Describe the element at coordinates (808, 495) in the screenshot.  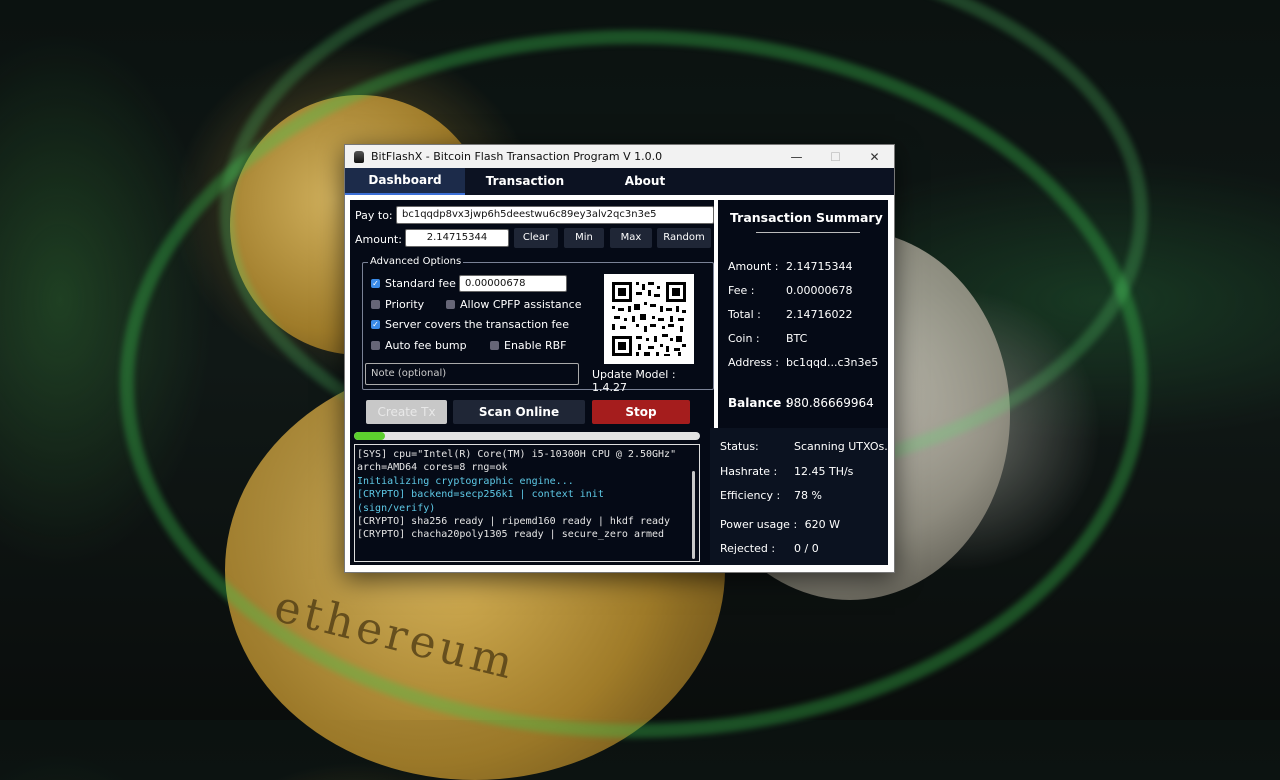
I see `efficiency-value: 78 %` at that location.